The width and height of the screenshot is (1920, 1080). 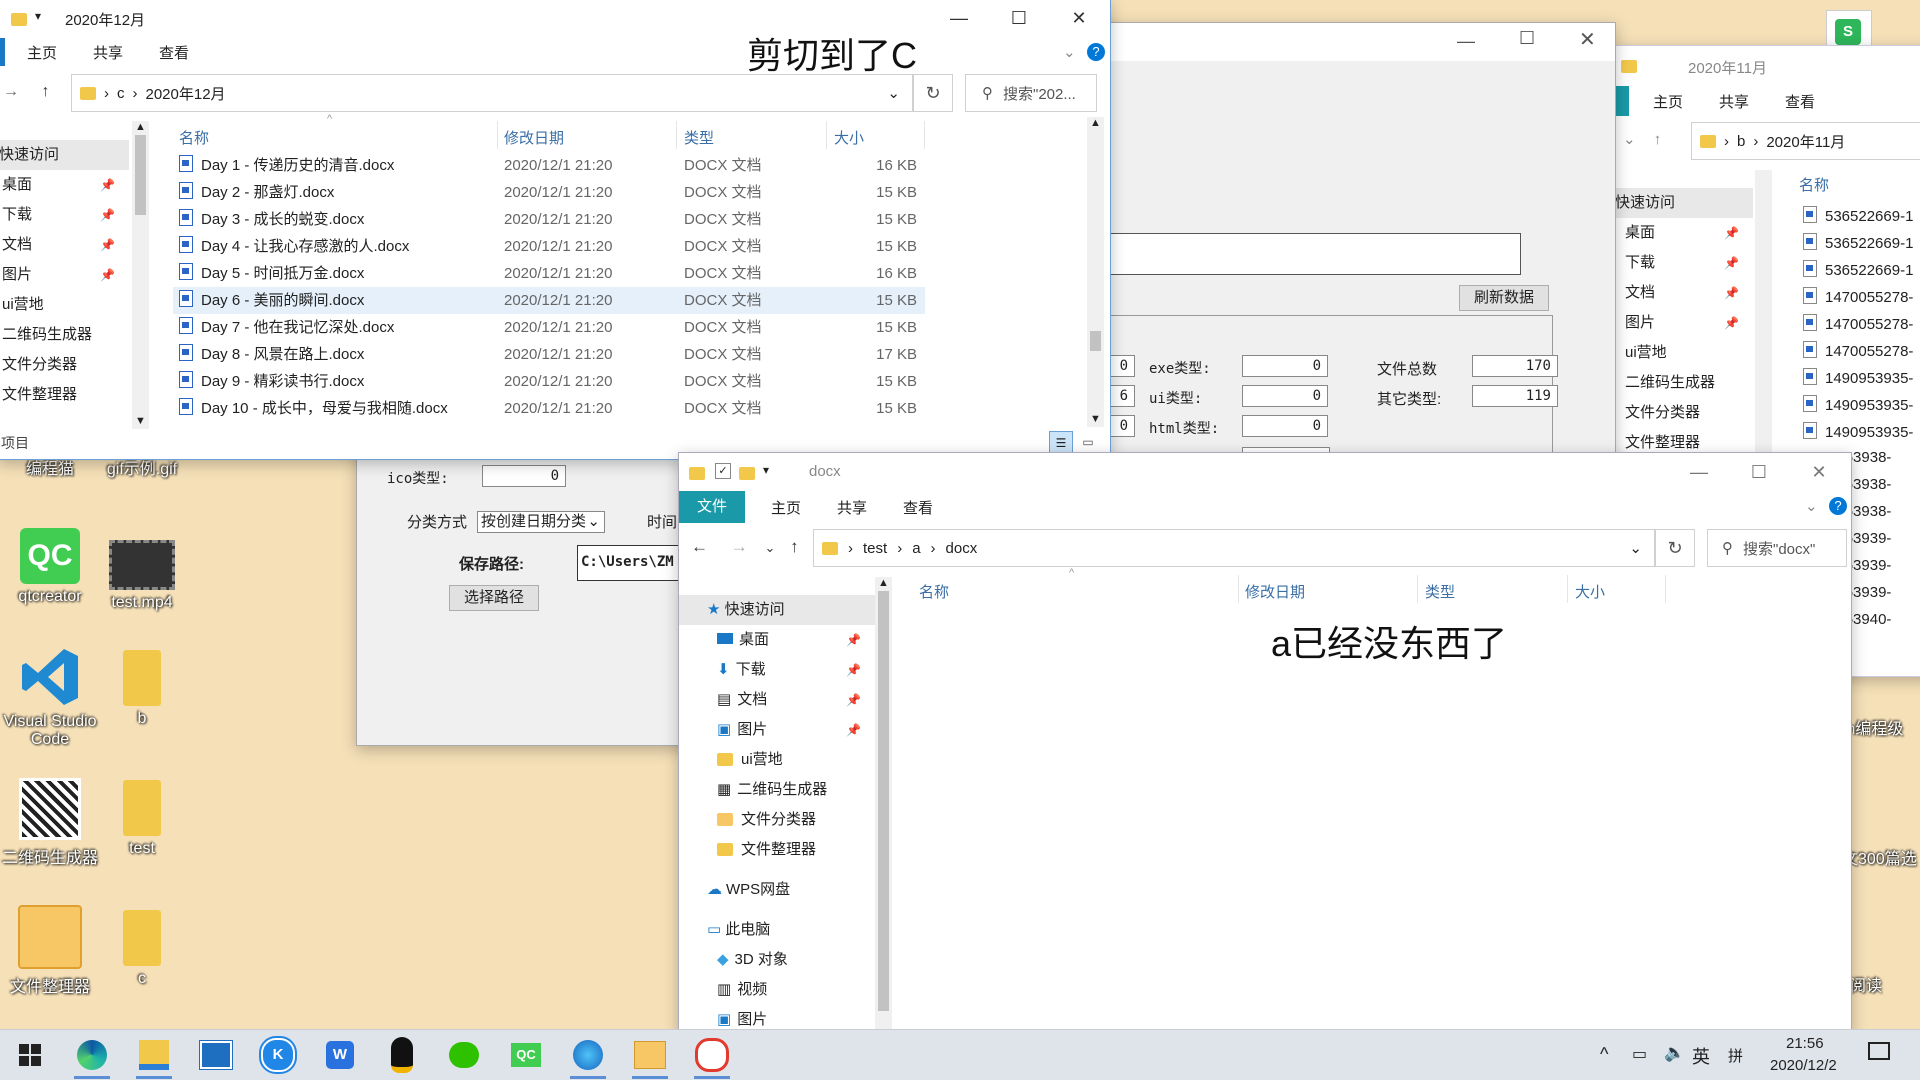 I want to click on breadcrumb-docx: docx, so click(x=962, y=548).